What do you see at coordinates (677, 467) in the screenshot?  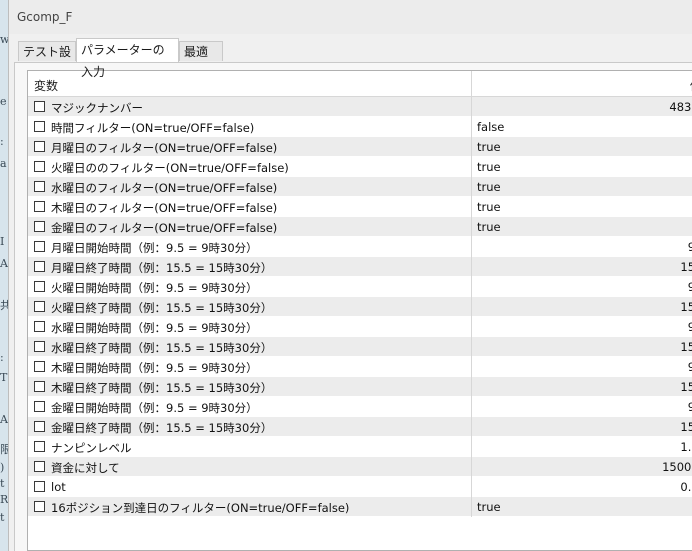 I see `parameter-value: 150000` at bounding box center [677, 467].